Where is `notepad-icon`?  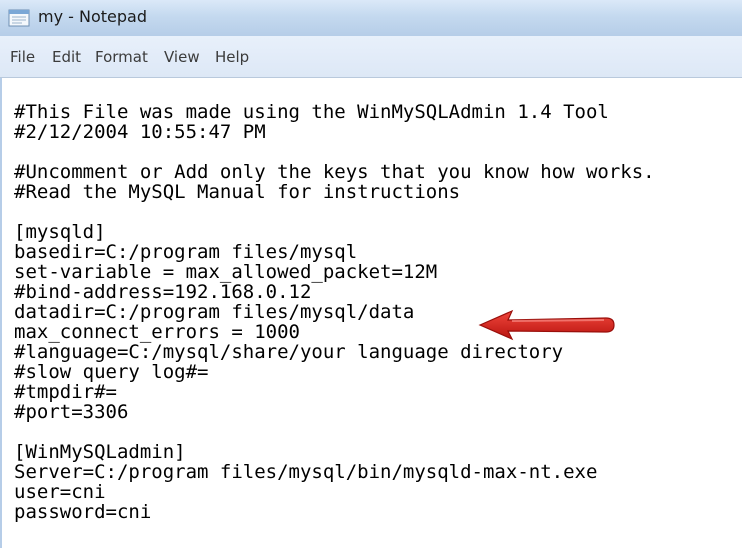
notepad-icon is located at coordinates (19, 18).